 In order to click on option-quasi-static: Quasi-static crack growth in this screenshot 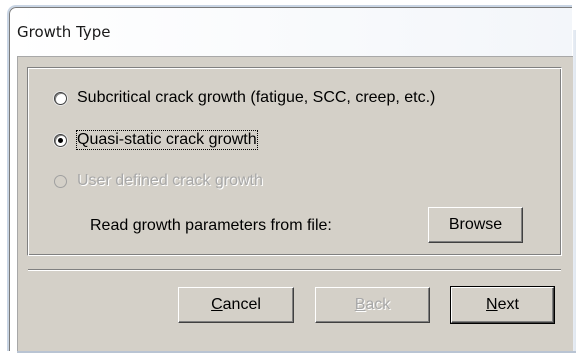, I will do `click(156, 140)`.